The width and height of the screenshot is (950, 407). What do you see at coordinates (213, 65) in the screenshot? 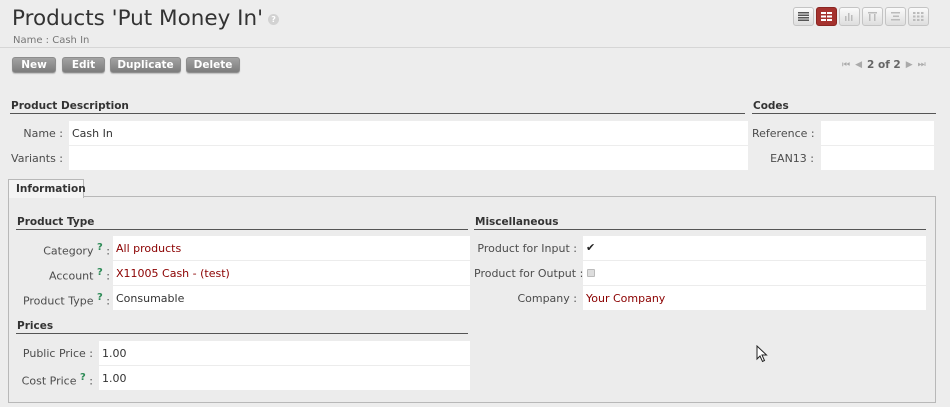
I see `delete-button: Delete` at bounding box center [213, 65].